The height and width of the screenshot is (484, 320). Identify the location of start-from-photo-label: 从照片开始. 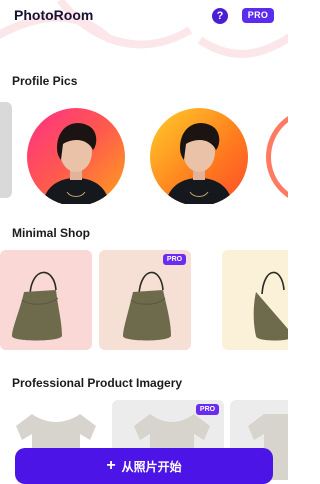
(151, 466).